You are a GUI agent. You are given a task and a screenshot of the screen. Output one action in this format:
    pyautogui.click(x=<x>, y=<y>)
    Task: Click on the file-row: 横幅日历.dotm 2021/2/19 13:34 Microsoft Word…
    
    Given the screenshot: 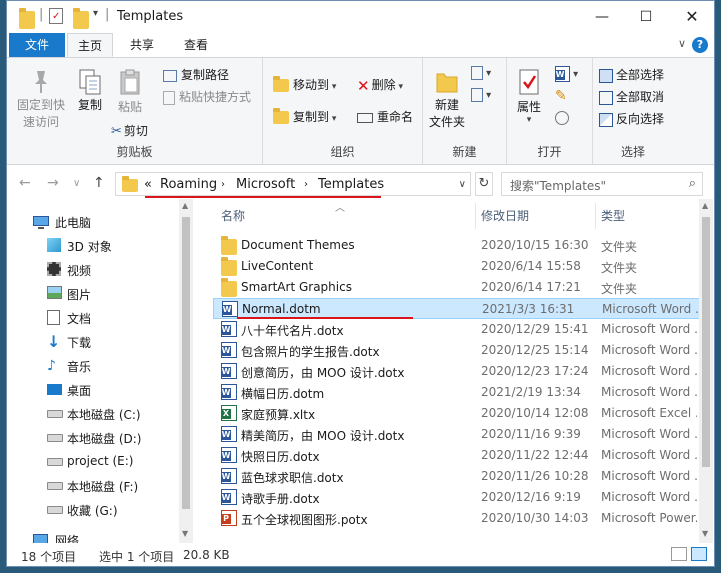 What is the action you would take?
    pyautogui.click(x=456, y=392)
    